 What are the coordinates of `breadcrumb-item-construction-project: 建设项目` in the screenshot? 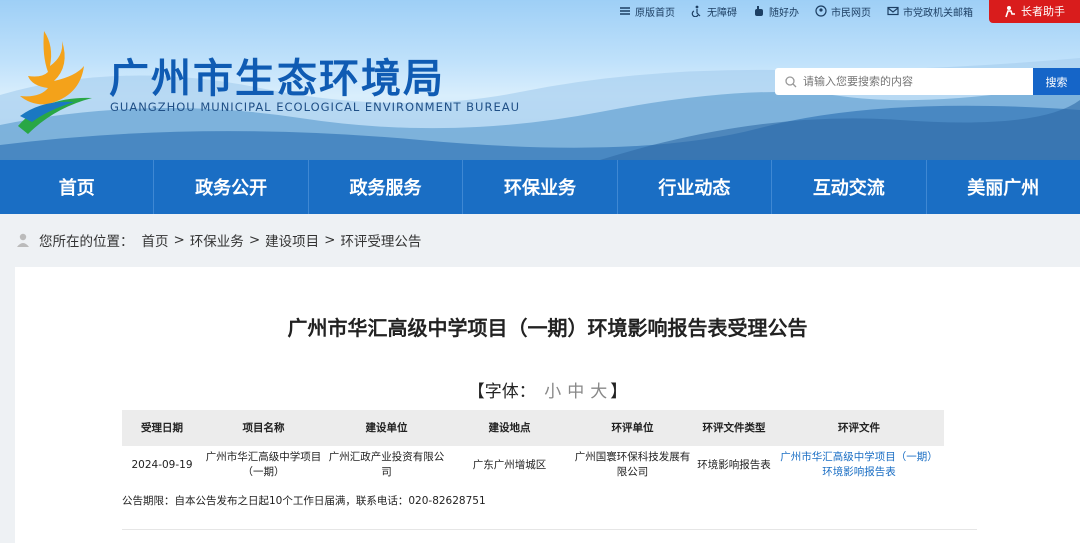 It's located at (292, 240).